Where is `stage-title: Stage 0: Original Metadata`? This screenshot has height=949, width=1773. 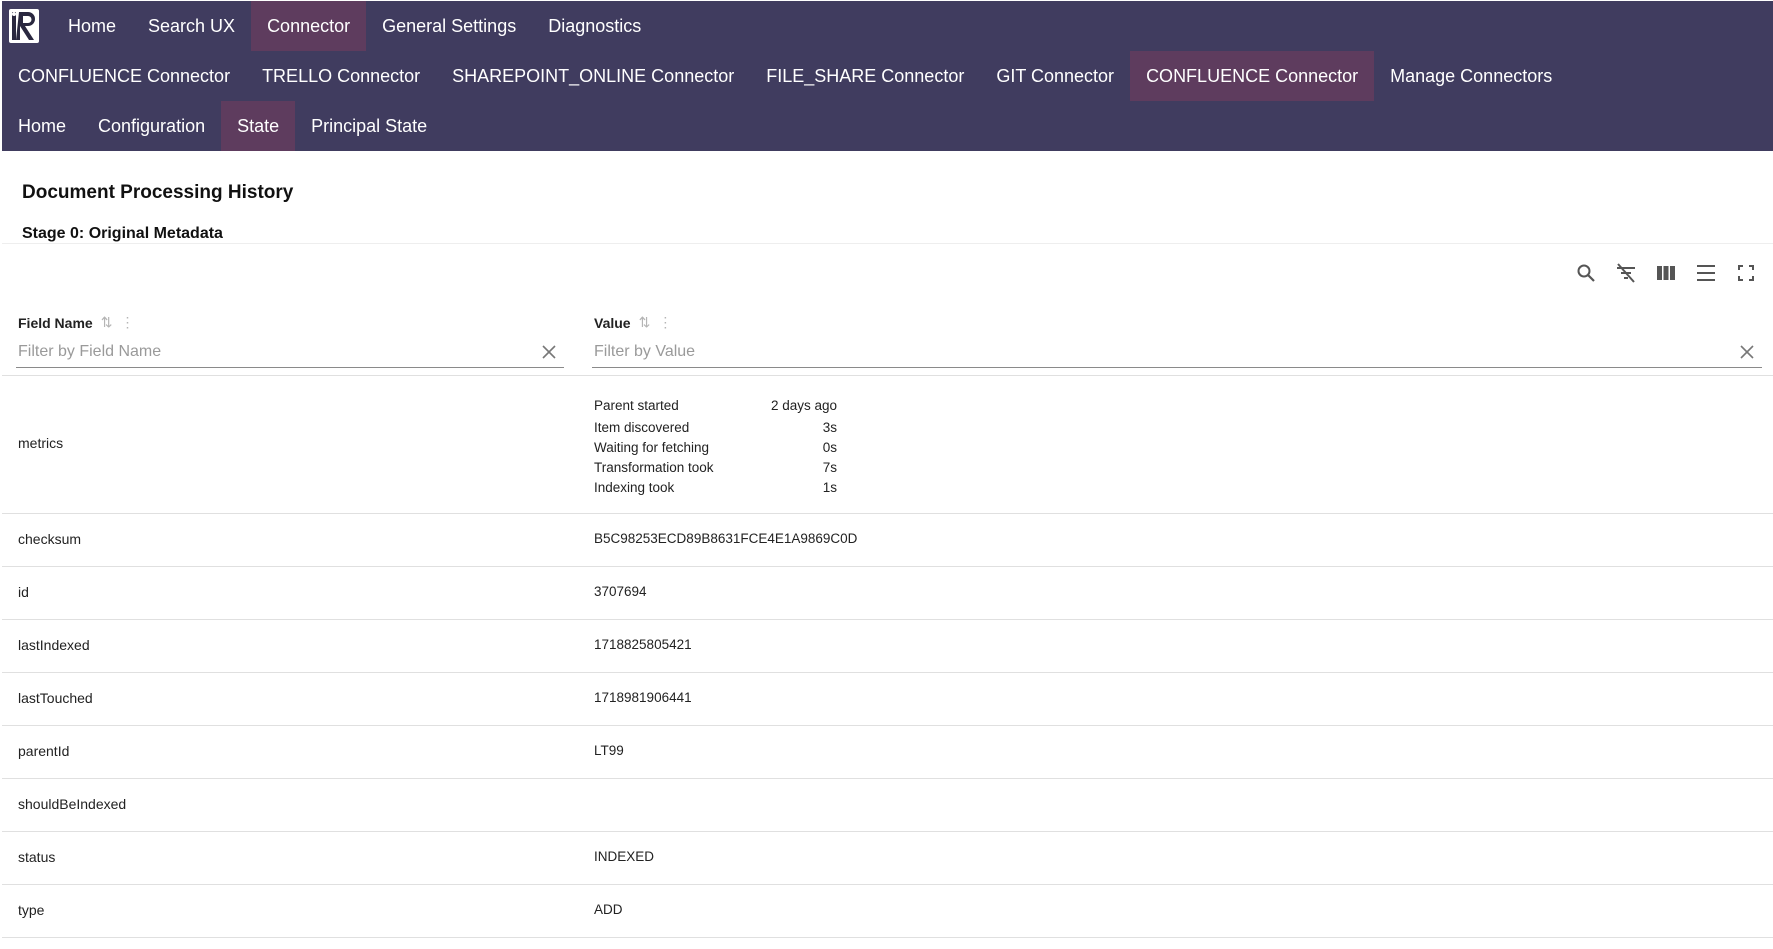 stage-title: Stage 0: Original Metadata is located at coordinates (122, 233).